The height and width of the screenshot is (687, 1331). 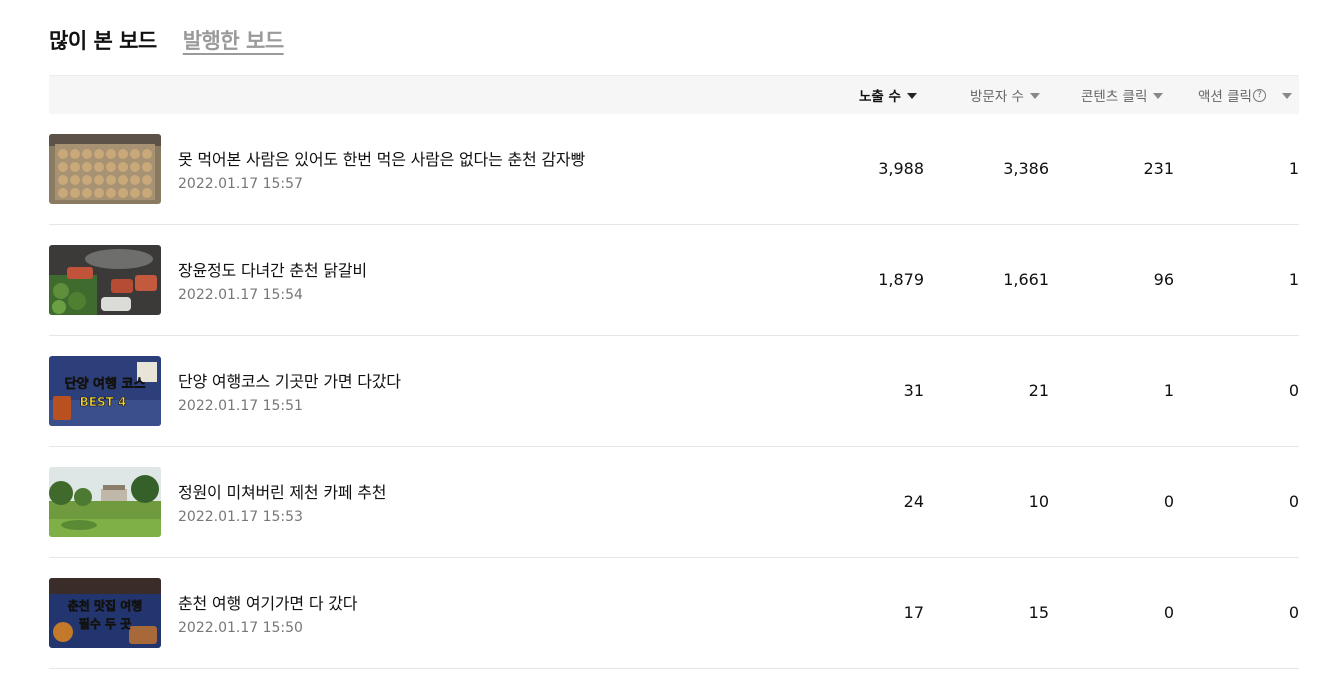 I want to click on visitors-value: 1,661, so click(x=1026, y=279).